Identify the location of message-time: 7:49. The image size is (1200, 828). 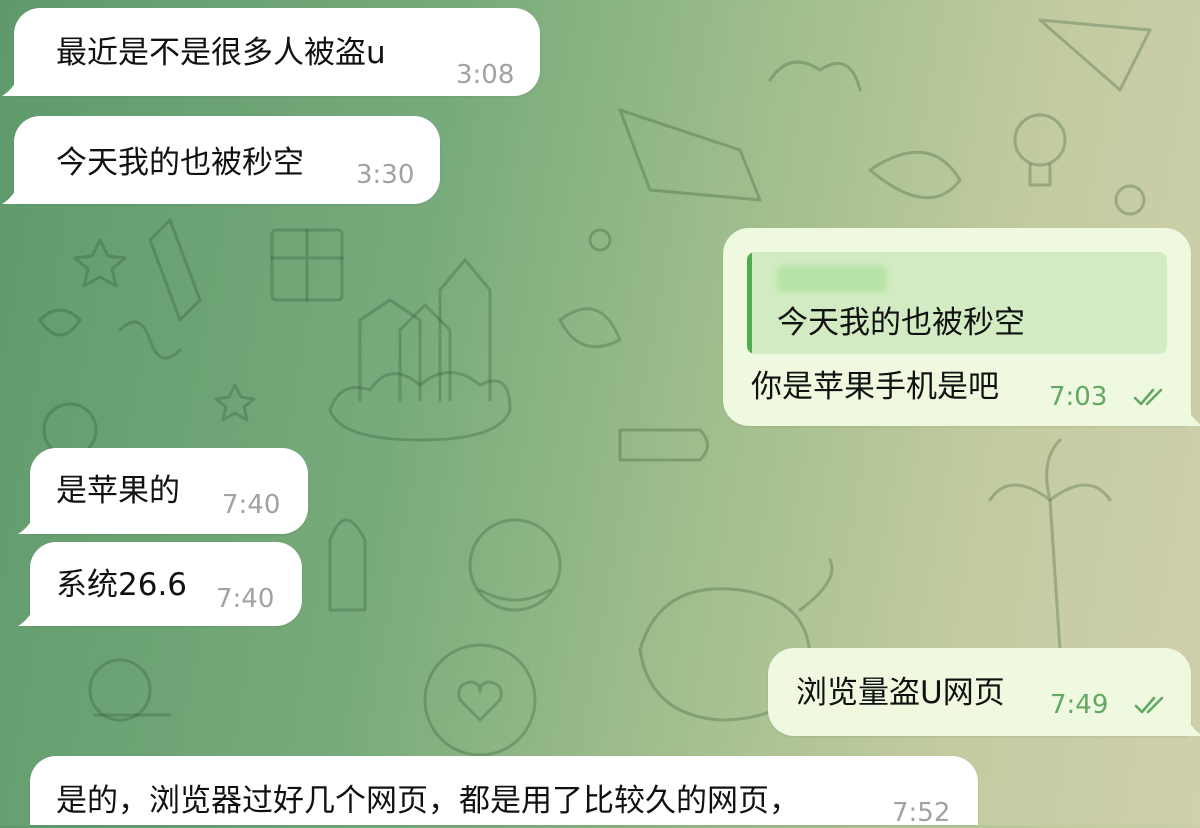
(1079, 705).